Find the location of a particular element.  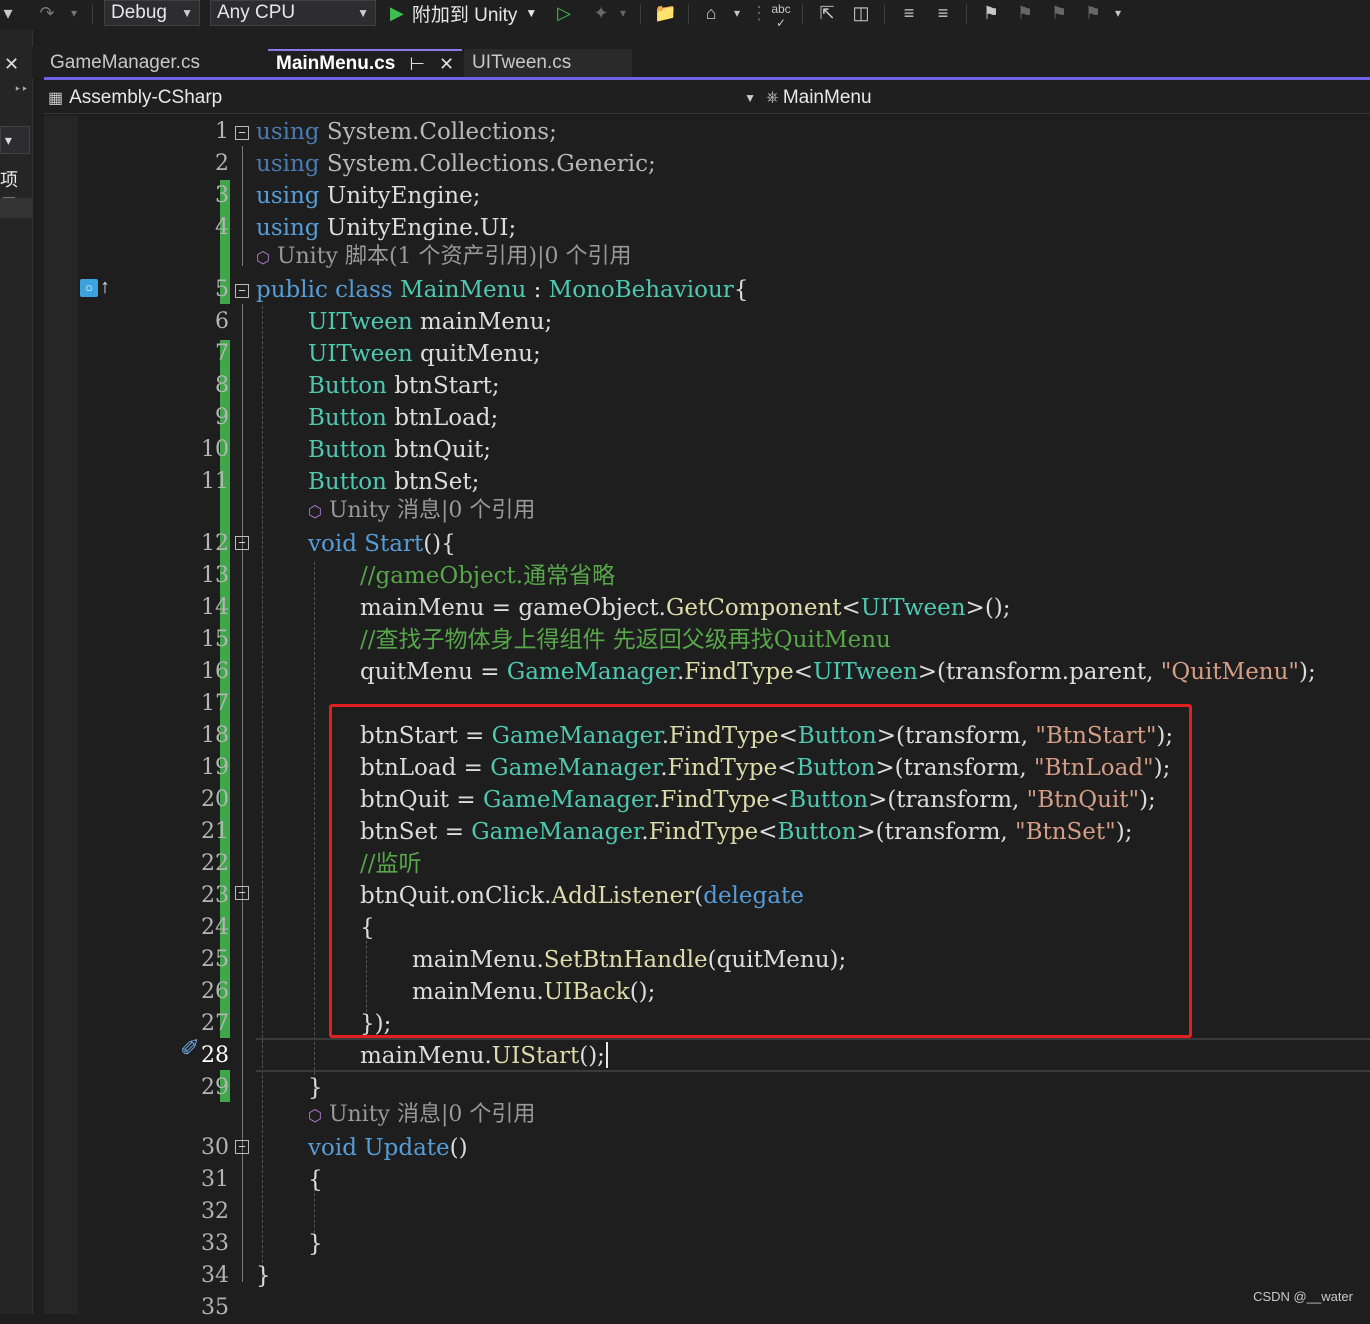

platform-dropdown: Any CPU ▼ is located at coordinates (293, 13).